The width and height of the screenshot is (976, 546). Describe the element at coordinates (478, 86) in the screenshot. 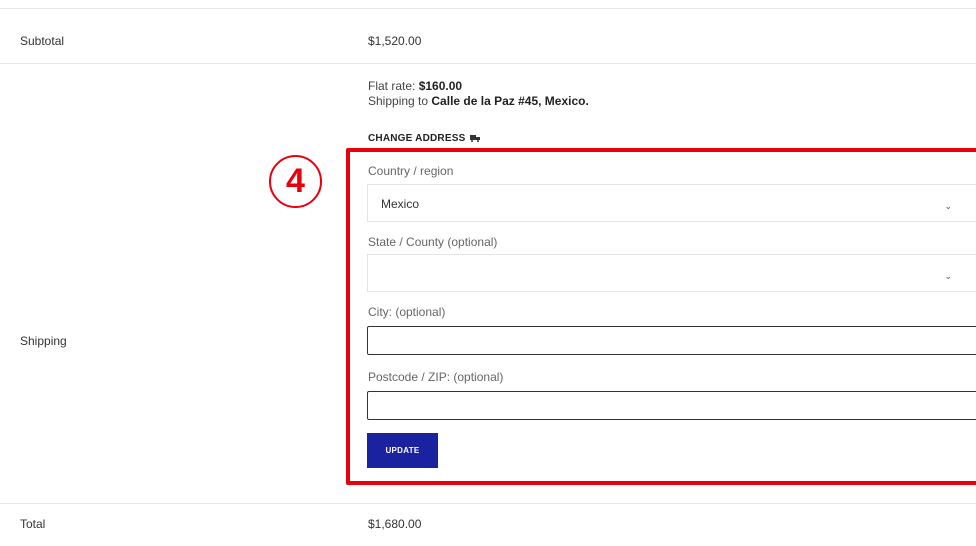

I see `flat-rate-line: Flat rate: $160.00` at that location.